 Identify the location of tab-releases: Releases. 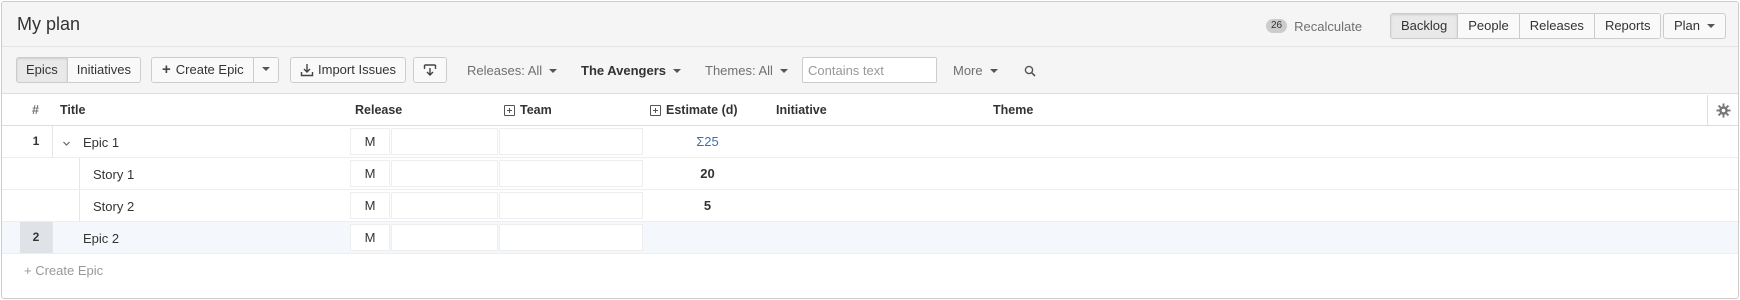
(1556, 26).